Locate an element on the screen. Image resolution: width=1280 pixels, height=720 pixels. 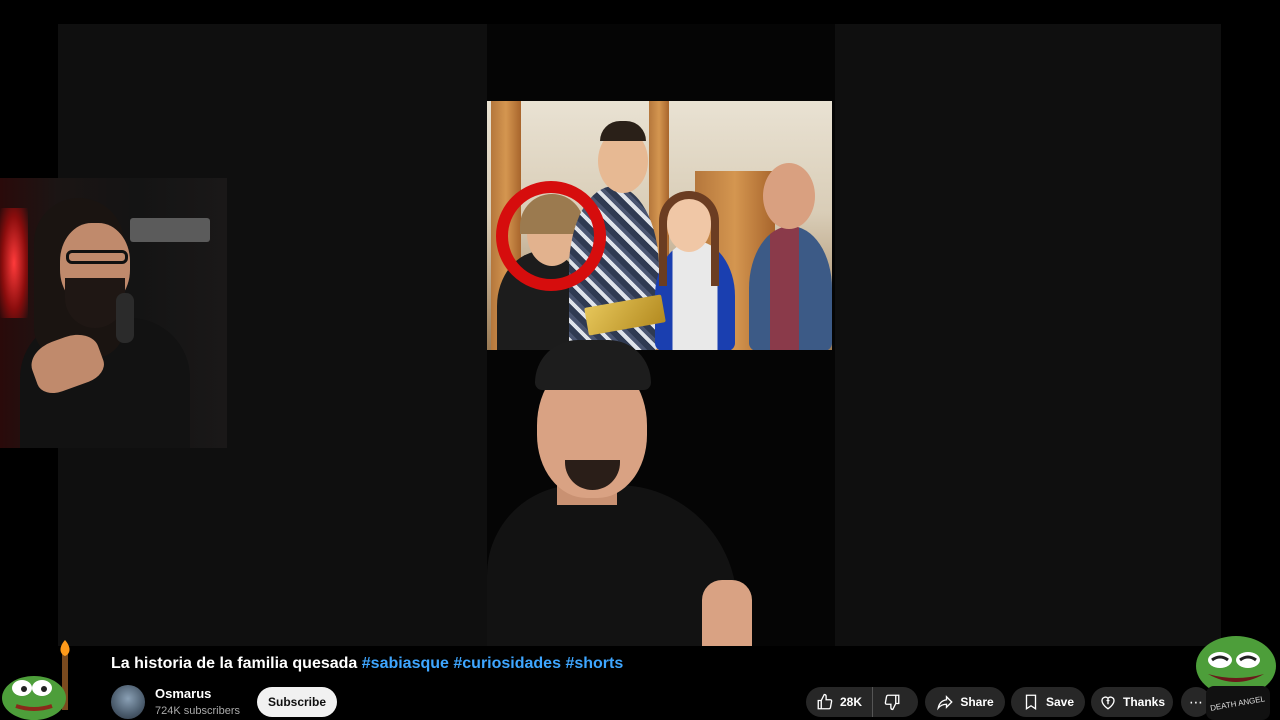
family-photo is located at coordinates (659, 225).